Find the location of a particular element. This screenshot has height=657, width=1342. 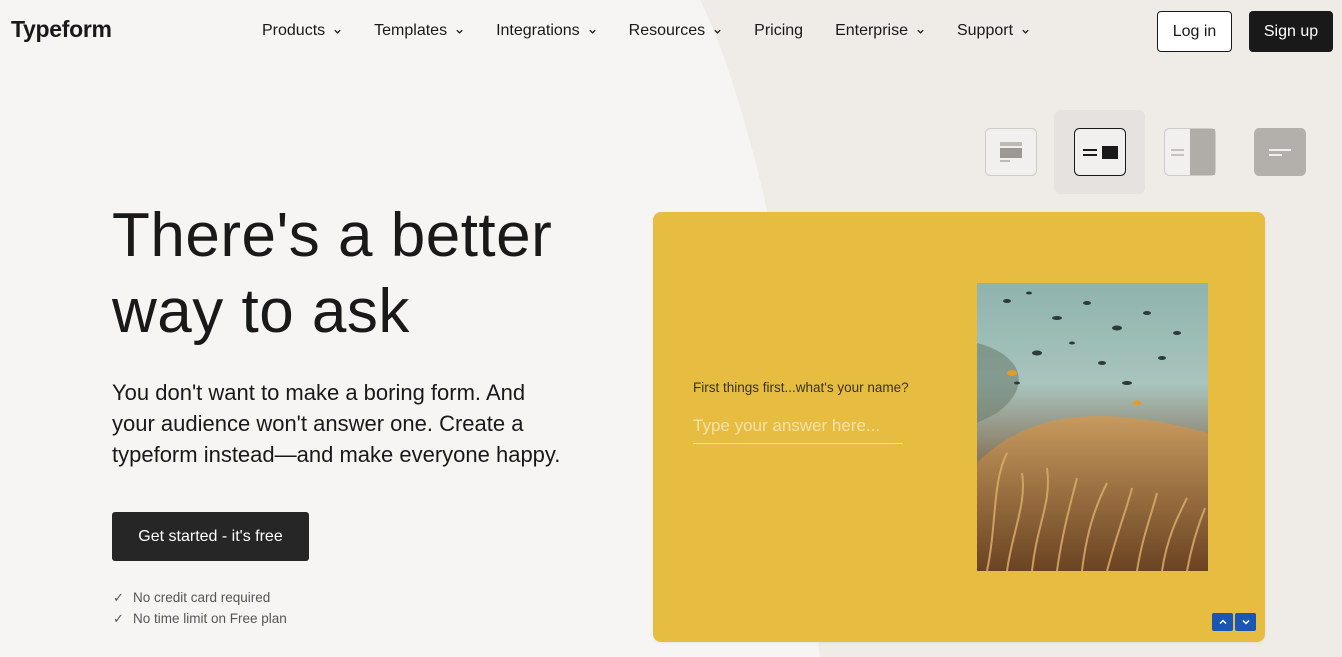

chevron-up-icon is located at coordinates (1222, 622).